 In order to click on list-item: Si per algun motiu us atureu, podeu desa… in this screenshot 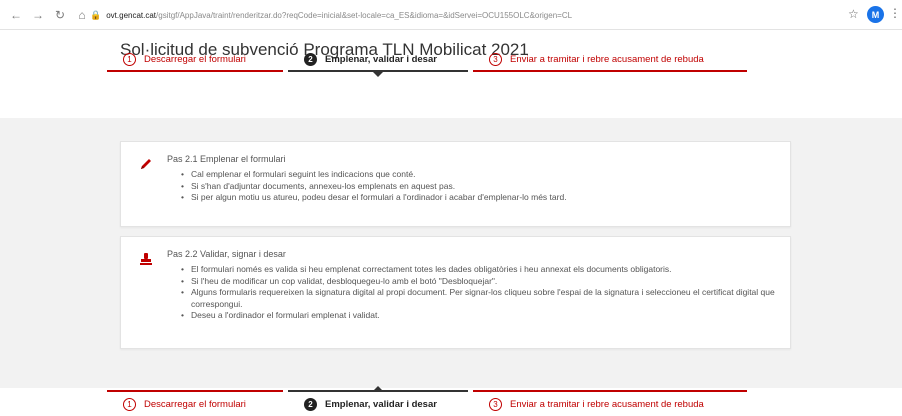, I will do `click(484, 198)`.